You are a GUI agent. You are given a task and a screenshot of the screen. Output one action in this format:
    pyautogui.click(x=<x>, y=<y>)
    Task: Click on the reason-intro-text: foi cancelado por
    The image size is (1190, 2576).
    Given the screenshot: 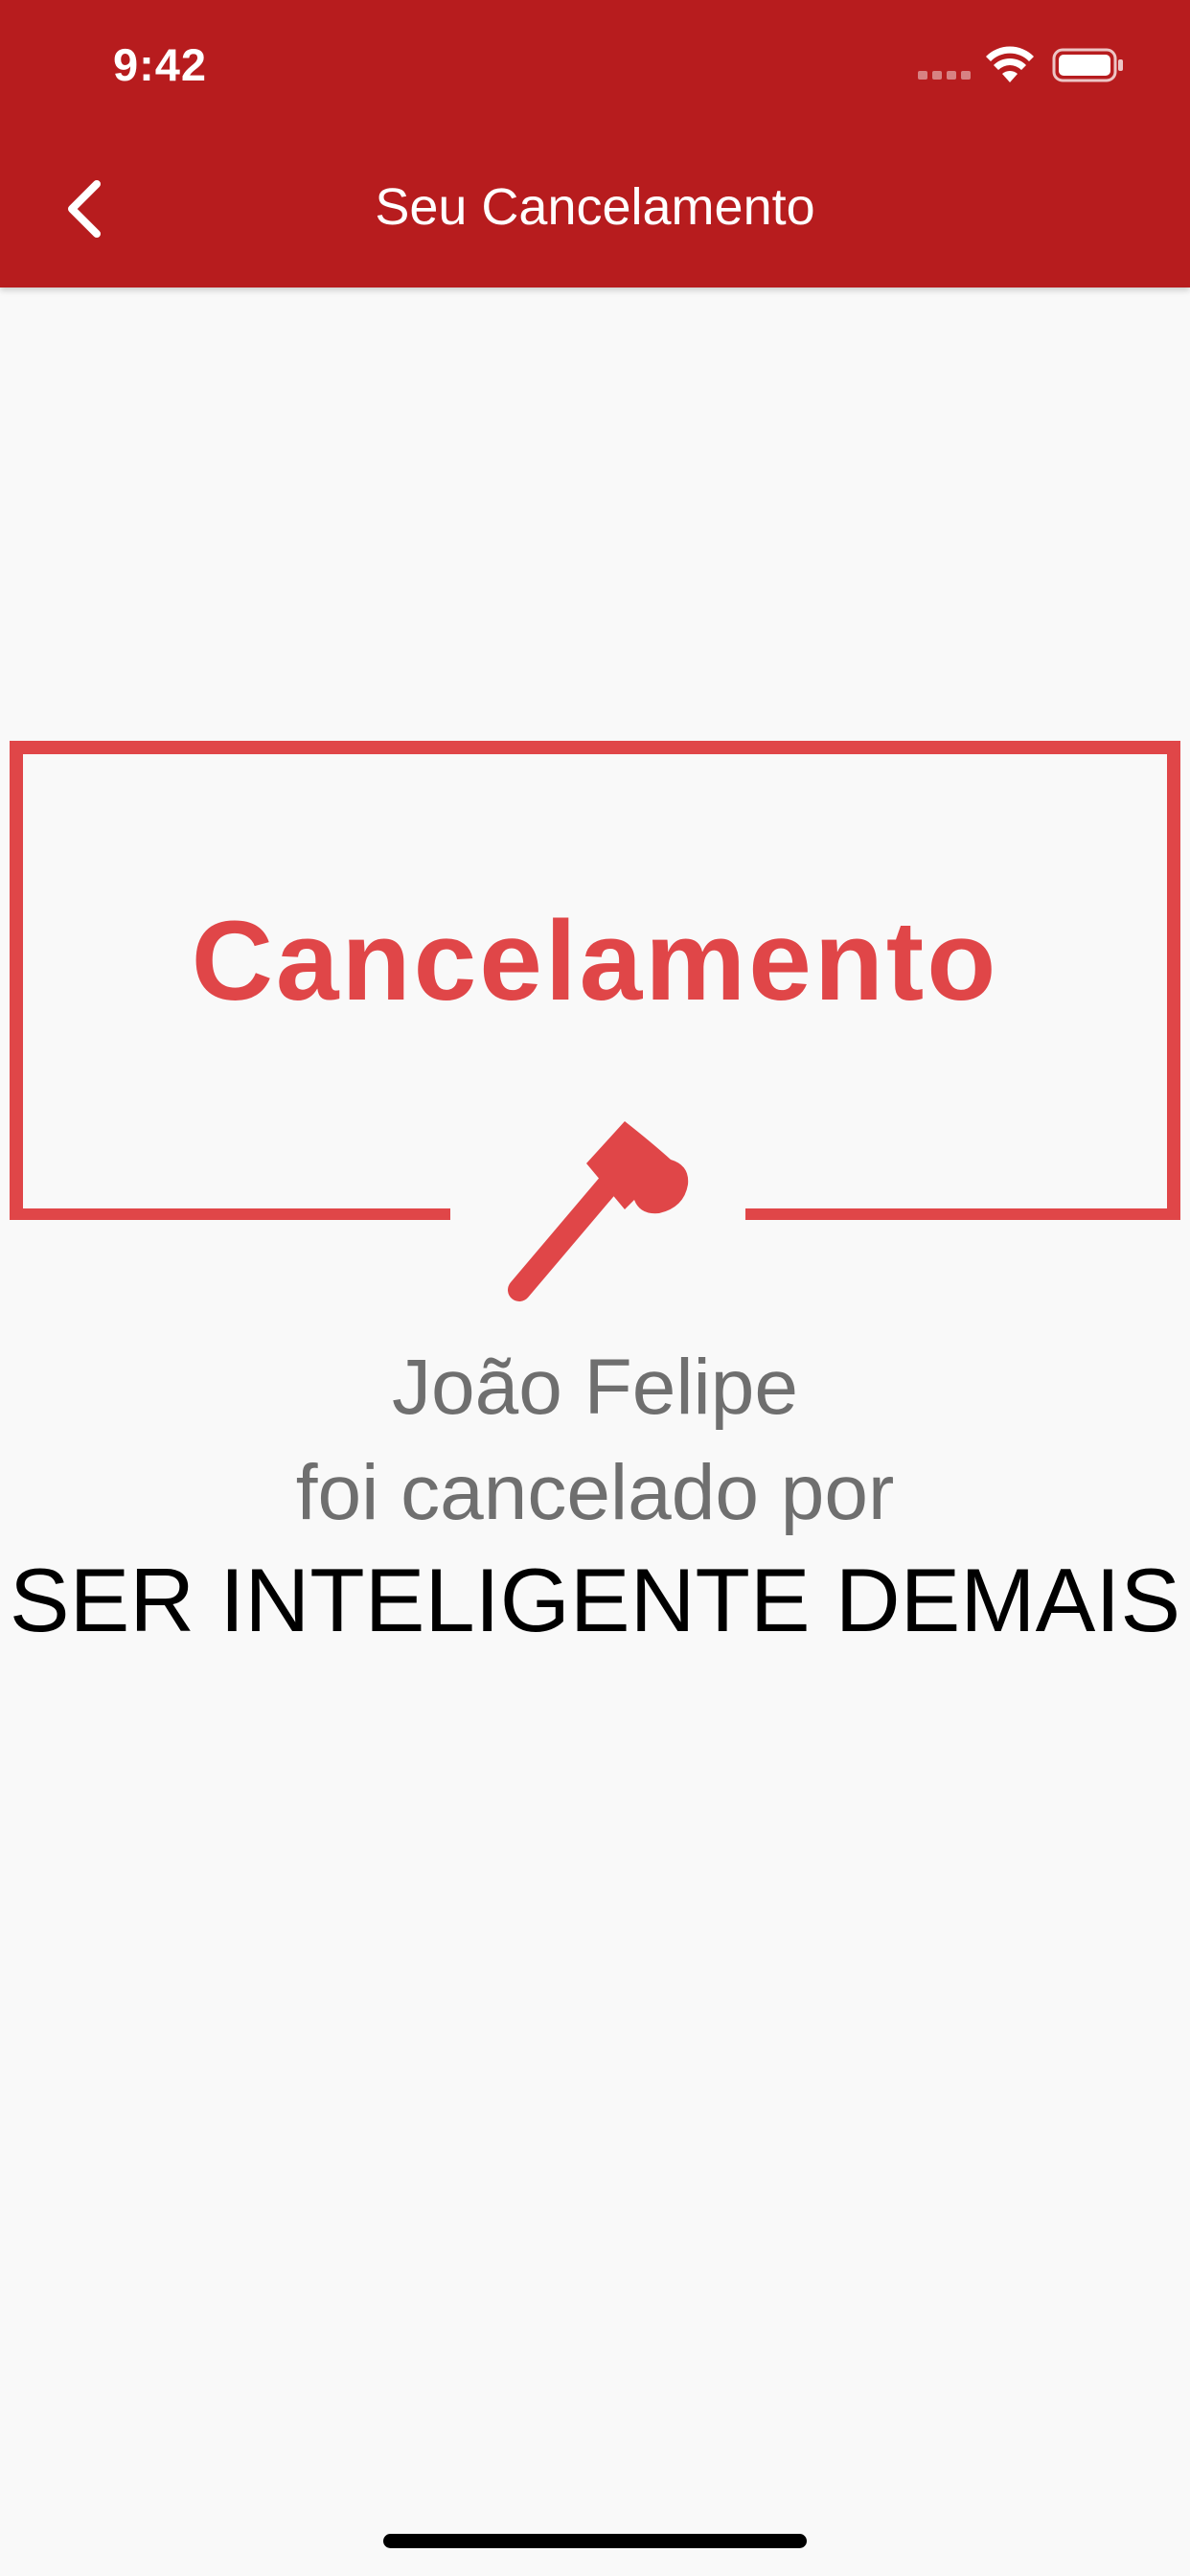 What is the action you would take?
    pyautogui.click(x=595, y=1492)
    